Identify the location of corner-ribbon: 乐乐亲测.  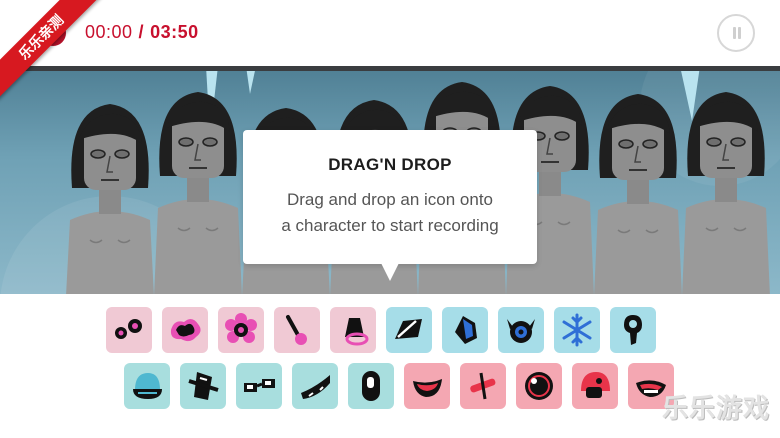
(55, 55).